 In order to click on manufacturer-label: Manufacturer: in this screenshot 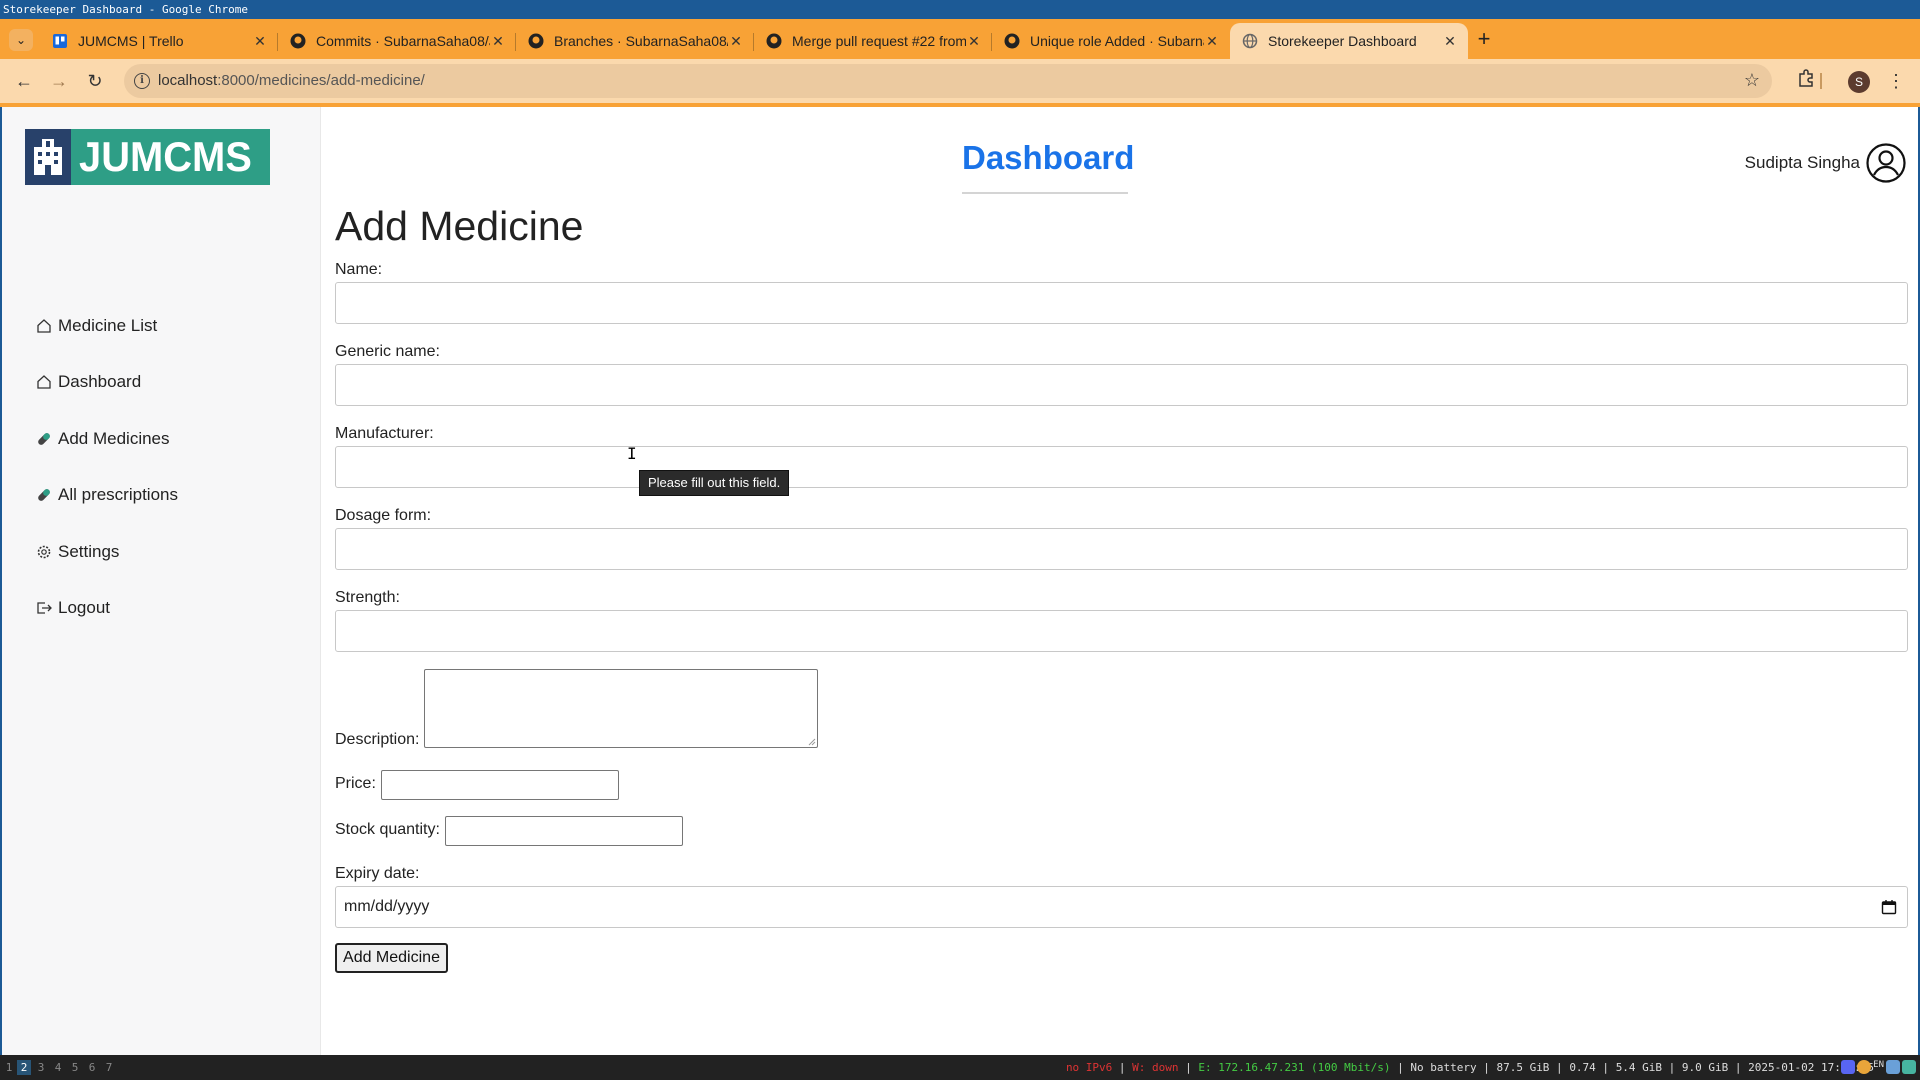, I will do `click(384, 433)`.